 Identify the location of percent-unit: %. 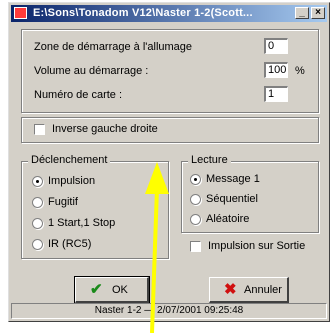
(300, 71).